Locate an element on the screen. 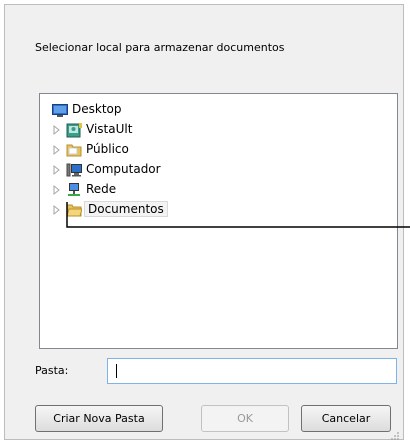 The width and height of the screenshot is (410, 445). text-caret is located at coordinates (116, 370).